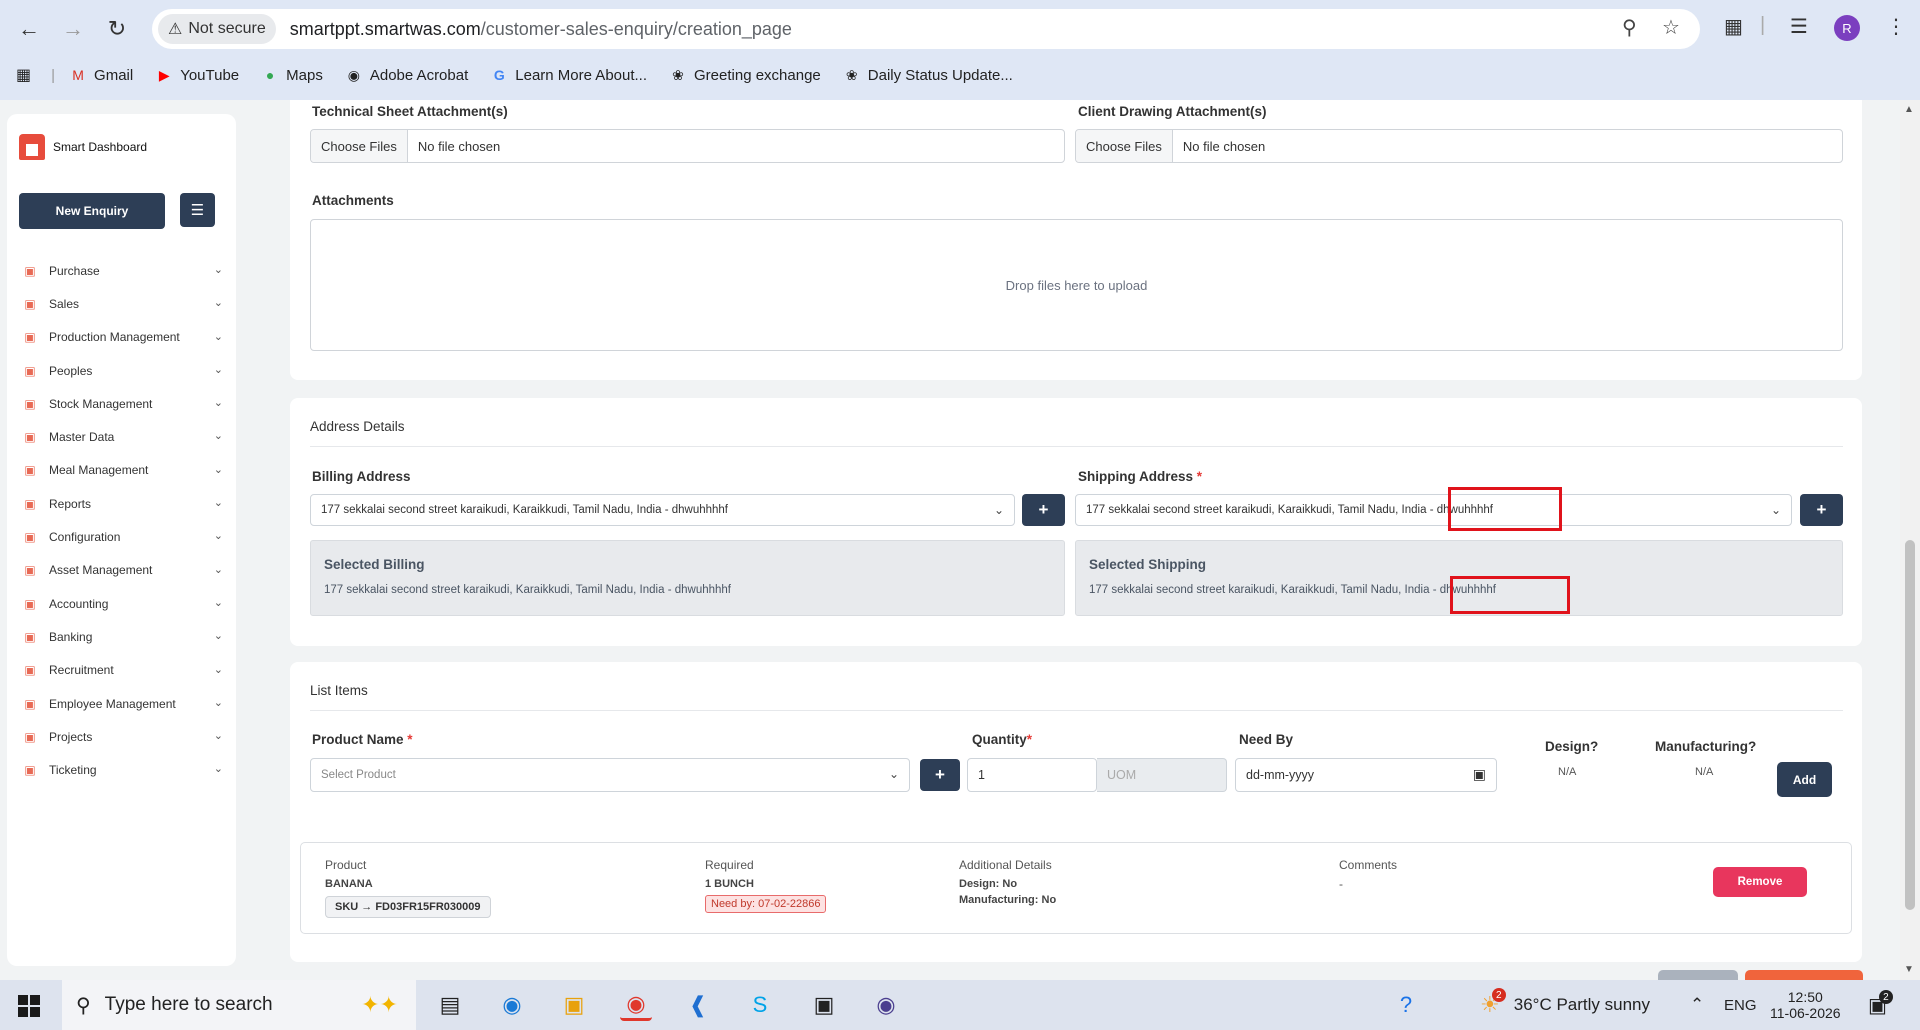  What do you see at coordinates (1280, 775) in the screenshot?
I see `date-placeholder: dd-mm-yyyy` at bounding box center [1280, 775].